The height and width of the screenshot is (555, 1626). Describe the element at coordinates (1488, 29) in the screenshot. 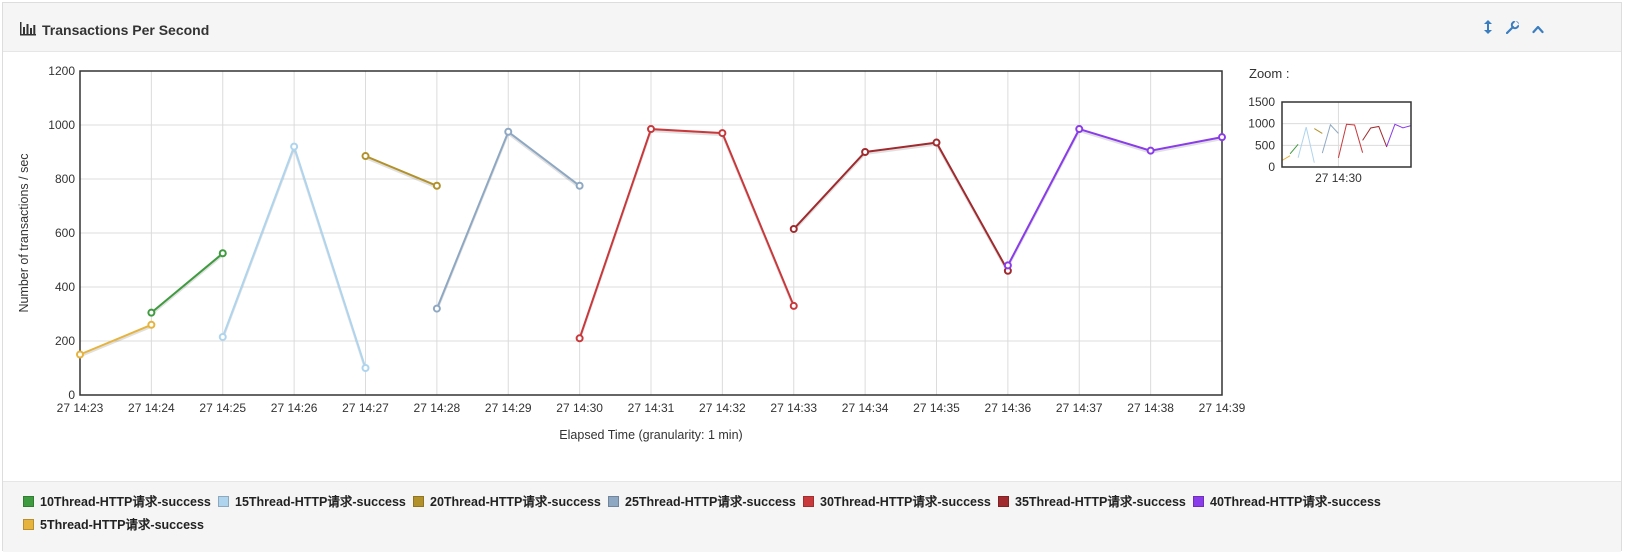

I see `resize-icon` at that location.